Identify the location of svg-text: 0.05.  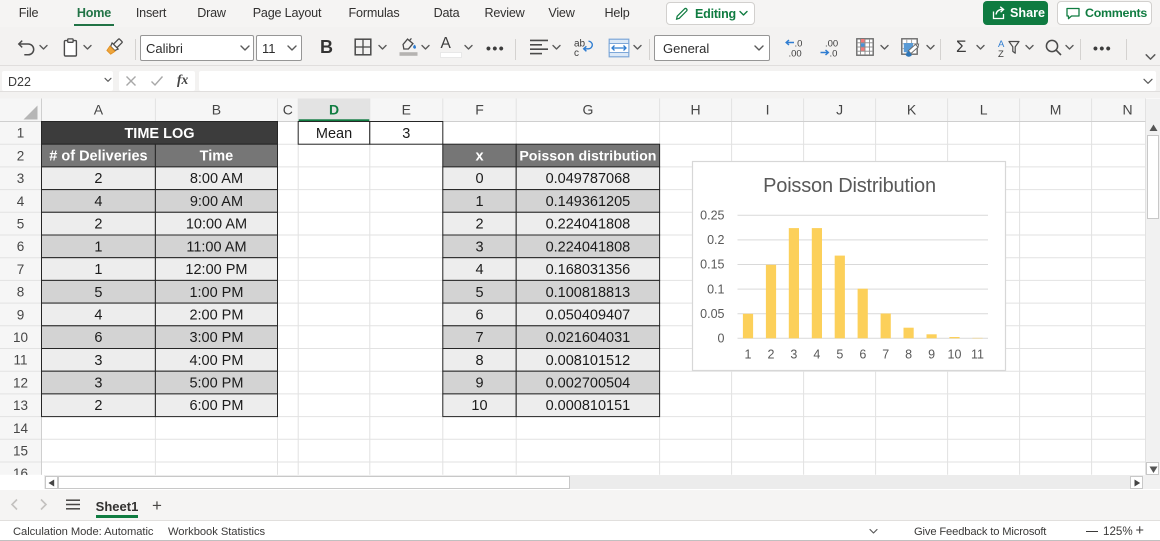
(712, 314).